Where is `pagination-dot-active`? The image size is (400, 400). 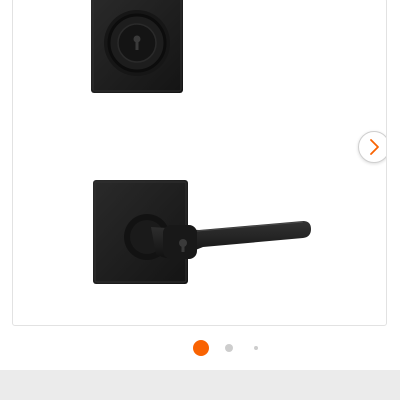
pagination-dot-active is located at coordinates (201, 348).